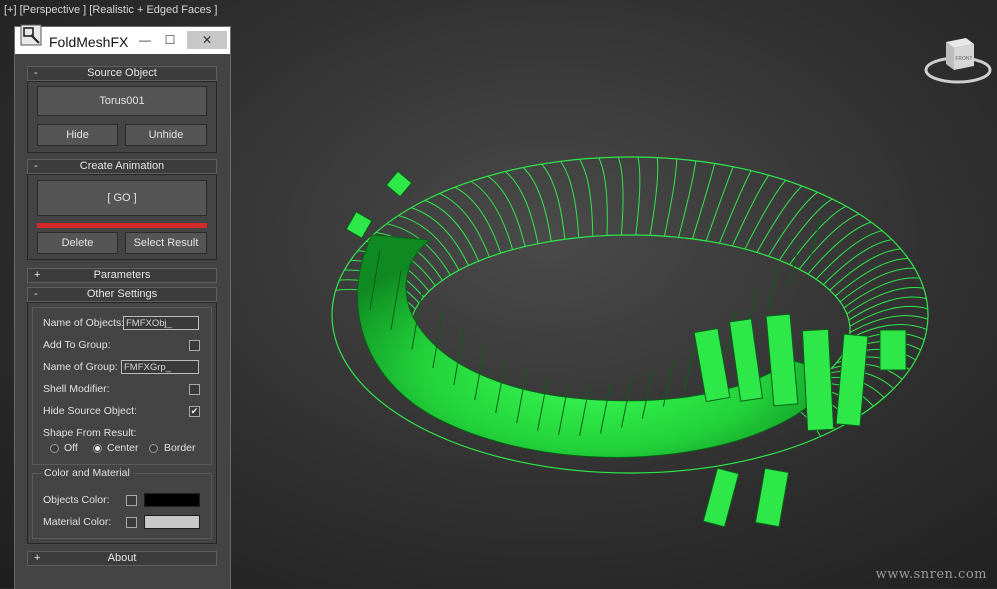 The image size is (997, 589). What do you see at coordinates (160, 367) in the screenshot?
I see `name-of-group-input: FMFXGrp_` at bounding box center [160, 367].